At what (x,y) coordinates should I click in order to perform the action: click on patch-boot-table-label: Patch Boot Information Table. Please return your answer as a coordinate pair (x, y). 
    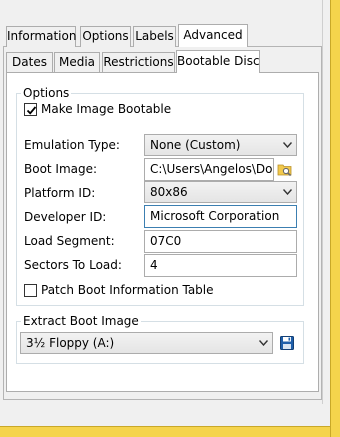
    Looking at the image, I should click on (127, 290).